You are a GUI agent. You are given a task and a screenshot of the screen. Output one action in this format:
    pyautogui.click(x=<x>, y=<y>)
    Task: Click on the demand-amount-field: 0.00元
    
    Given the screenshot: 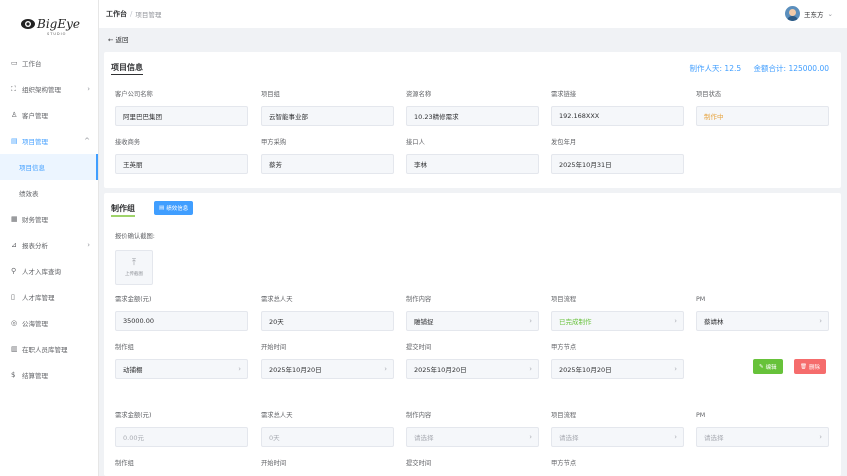 What is the action you would take?
    pyautogui.click(x=181, y=437)
    